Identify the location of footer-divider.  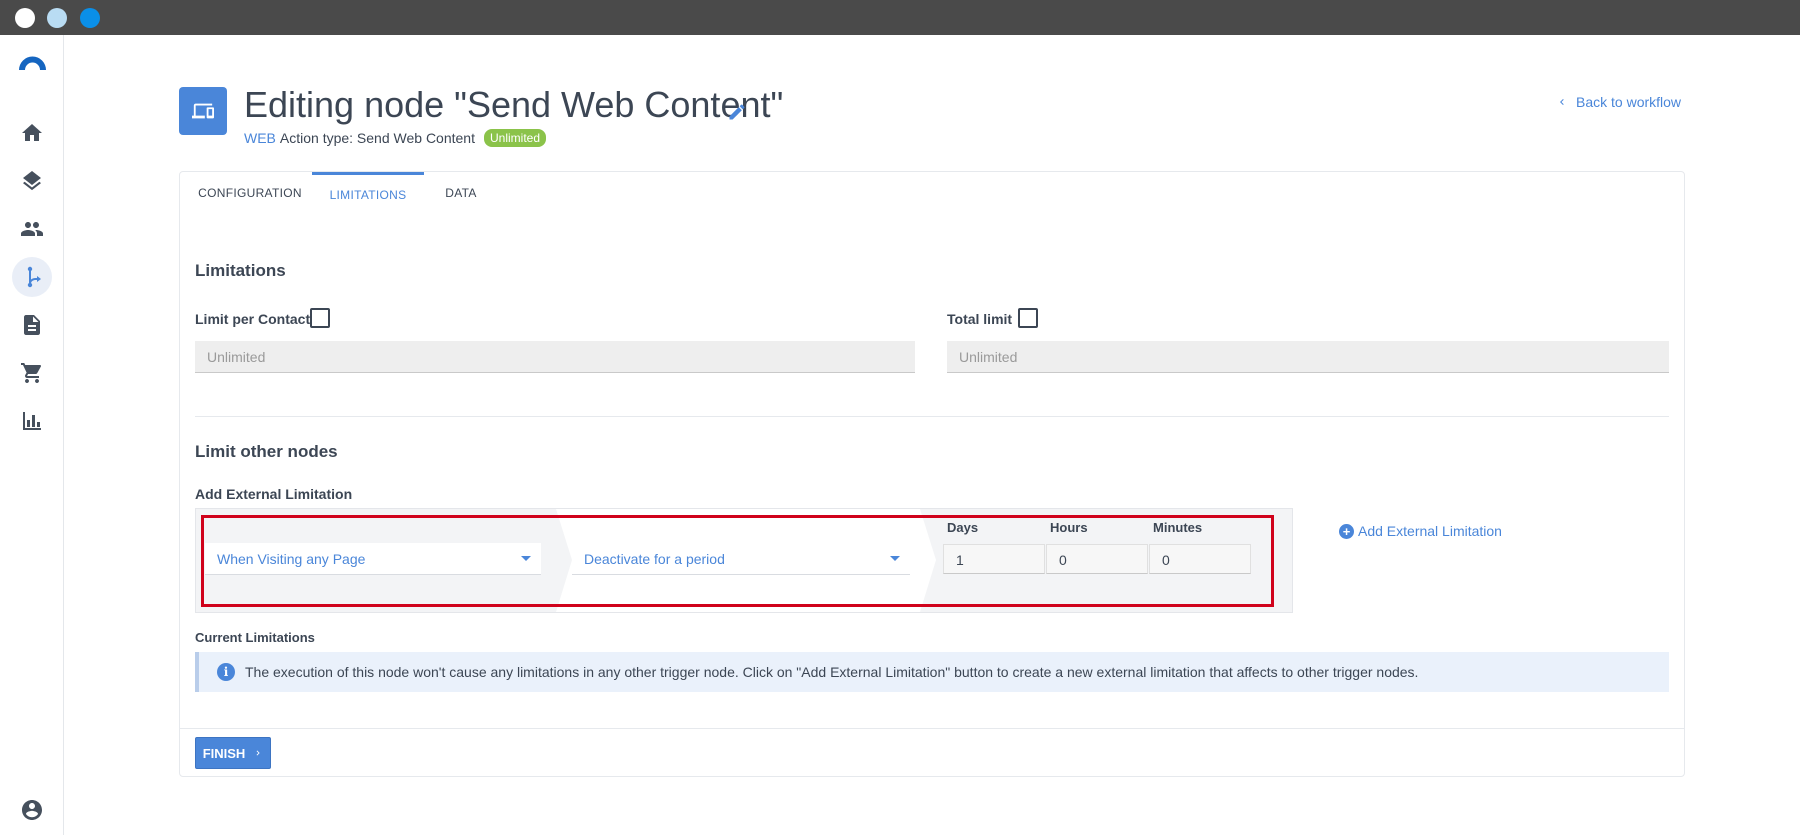
(932, 728).